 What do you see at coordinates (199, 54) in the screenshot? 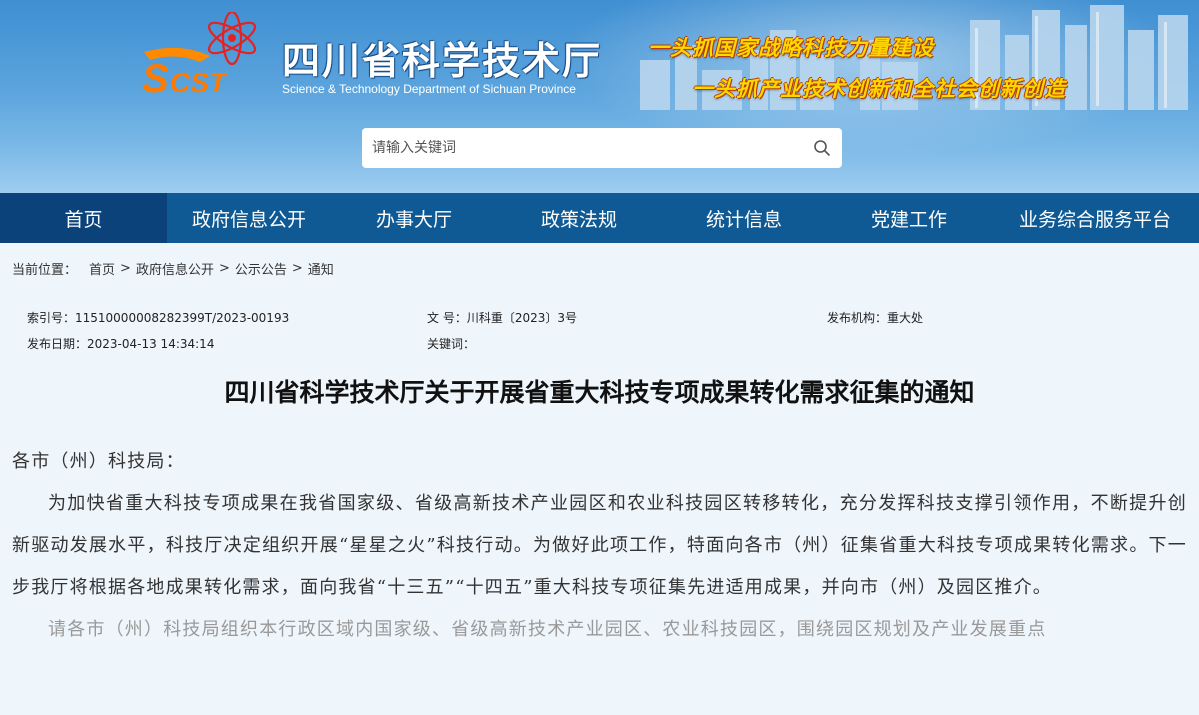
I see `scst-logo: S CST` at bounding box center [199, 54].